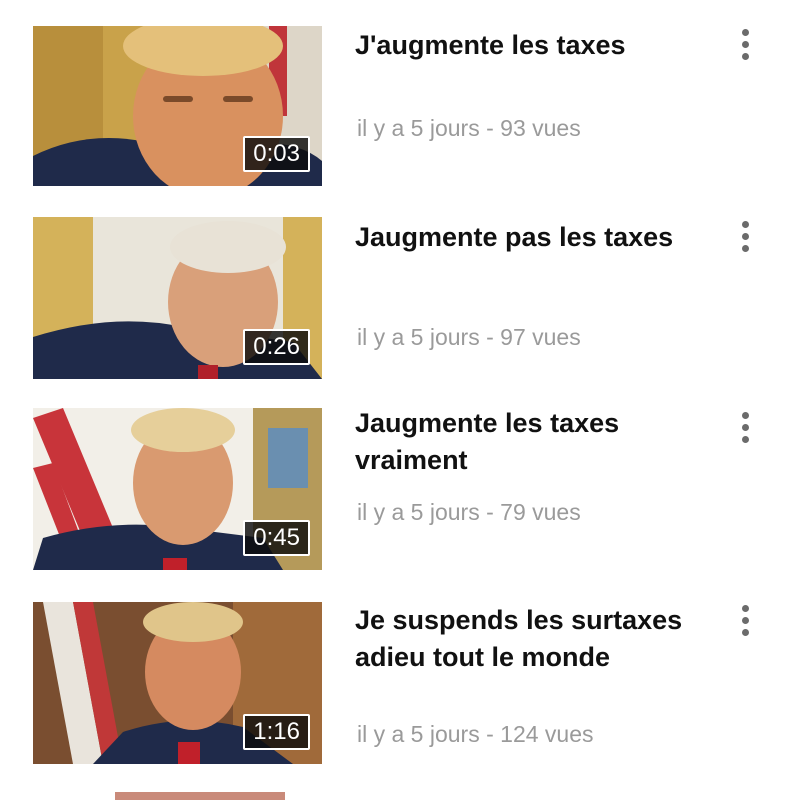 The height and width of the screenshot is (800, 800). What do you see at coordinates (540, 442) in the screenshot?
I see `video-title: Jaugmente les taxes vraiment` at bounding box center [540, 442].